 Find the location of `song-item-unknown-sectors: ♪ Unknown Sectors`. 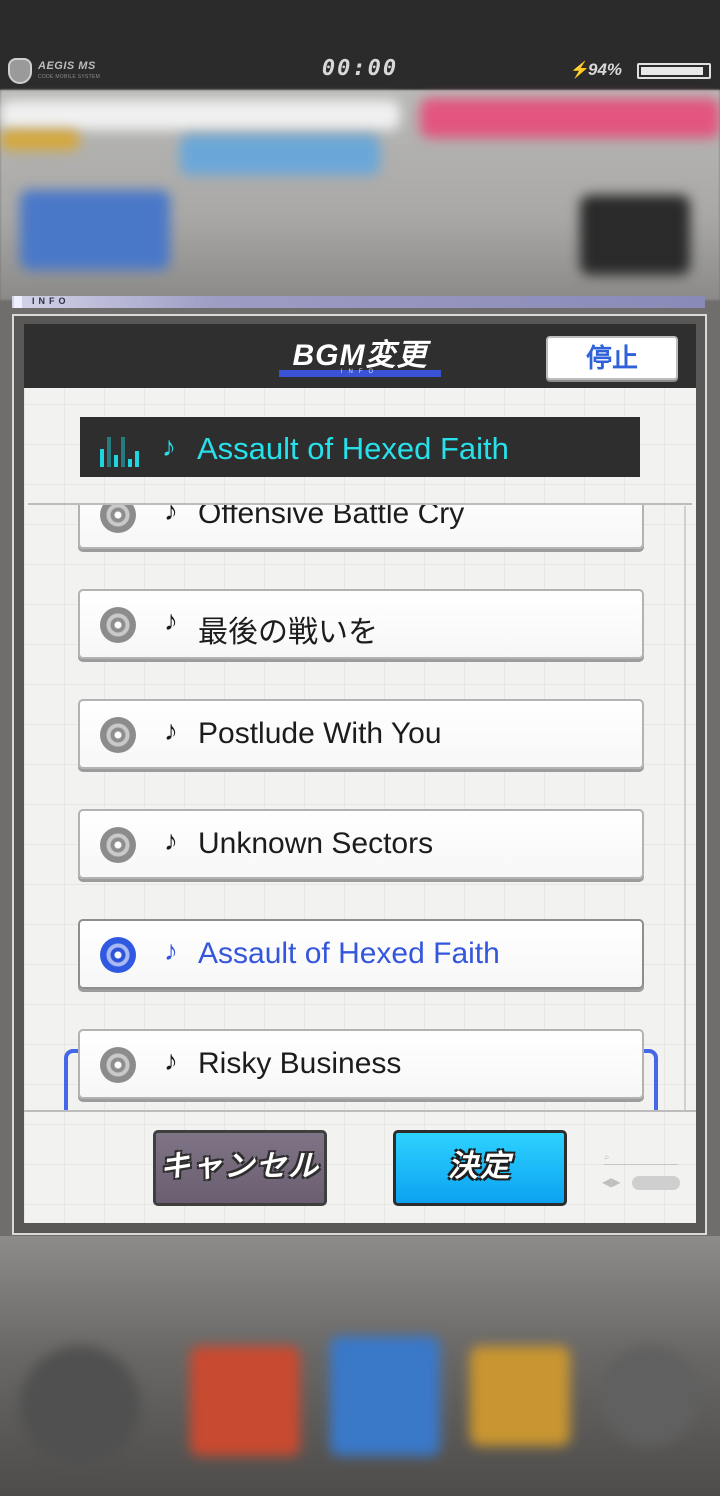

song-item-unknown-sectors: ♪ Unknown Sectors is located at coordinates (361, 844).